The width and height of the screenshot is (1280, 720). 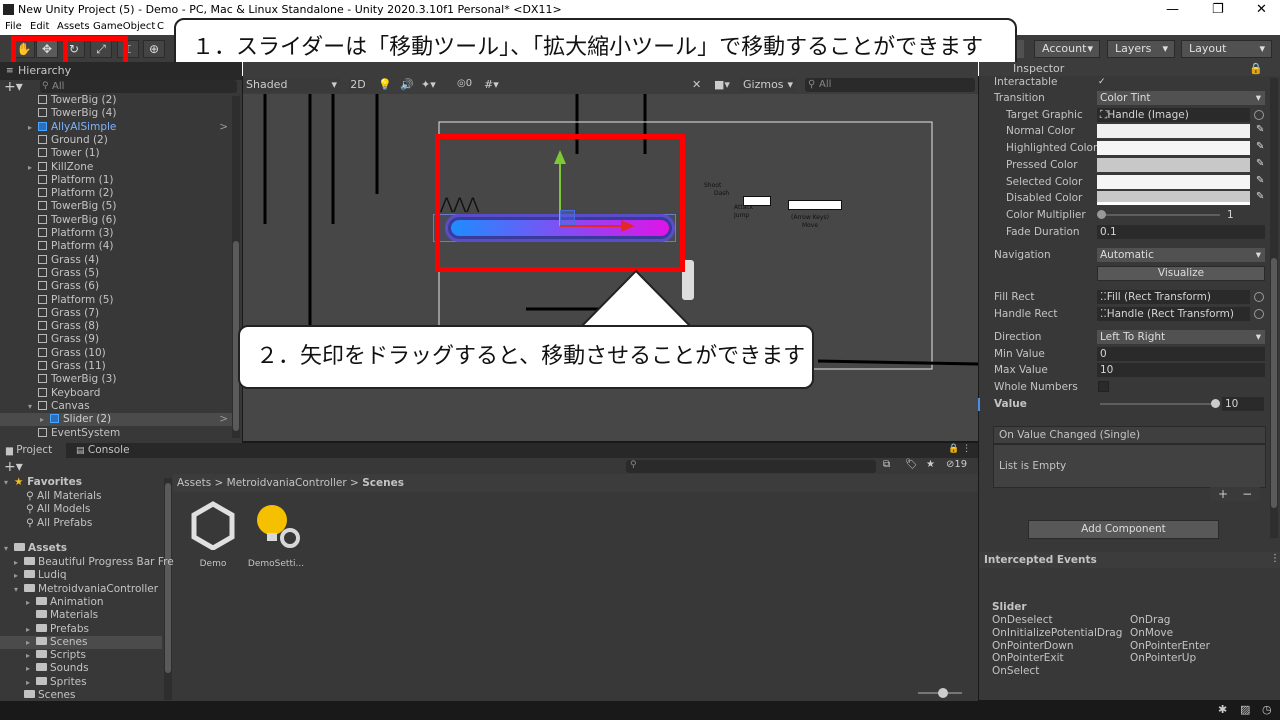 What do you see at coordinates (236, 267) in the screenshot?
I see `hierarchy-scrollbar` at bounding box center [236, 267].